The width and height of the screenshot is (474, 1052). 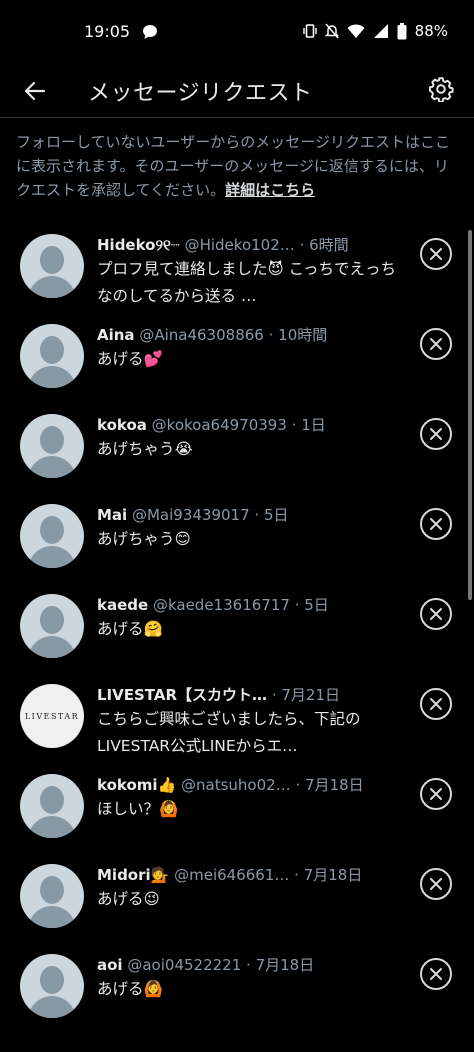 I want to click on sender-handle: @kaede13616717, so click(x=221, y=605).